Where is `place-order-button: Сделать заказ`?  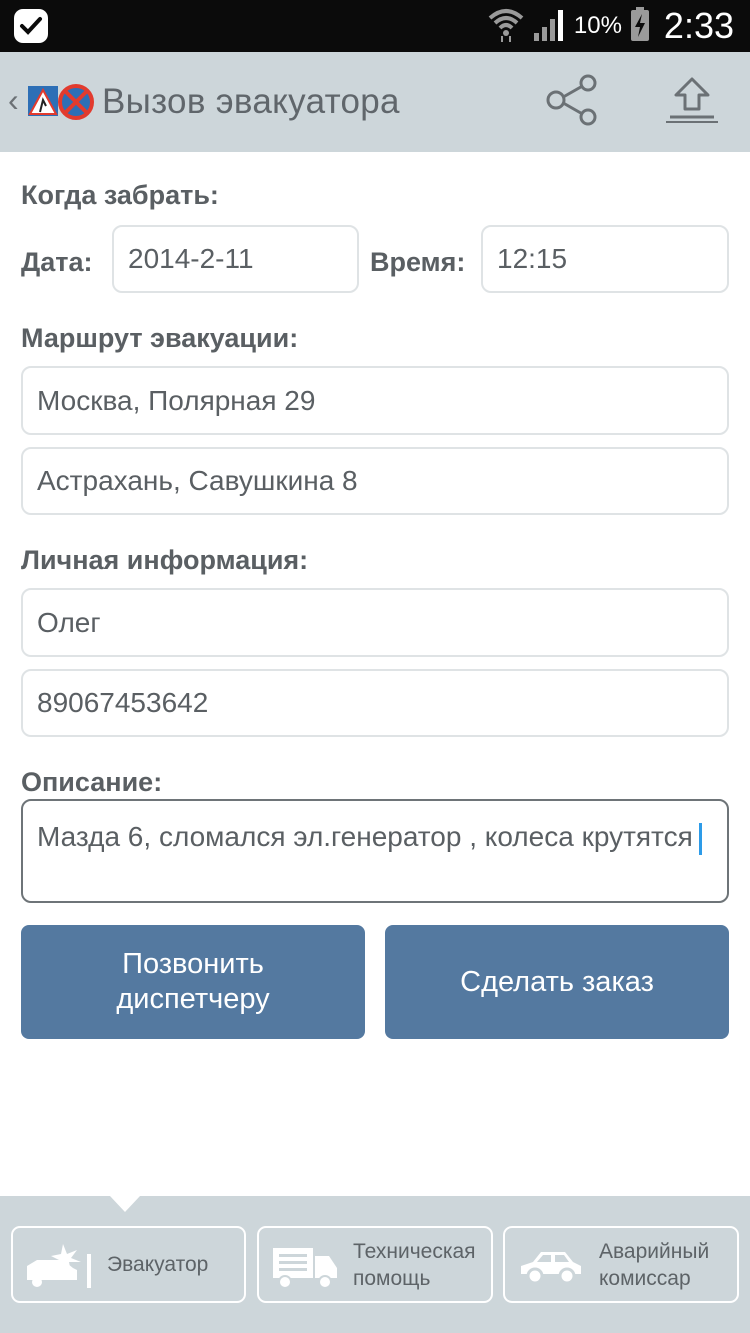 place-order-button: Сделать заказ is located at coordinates (557, 982).